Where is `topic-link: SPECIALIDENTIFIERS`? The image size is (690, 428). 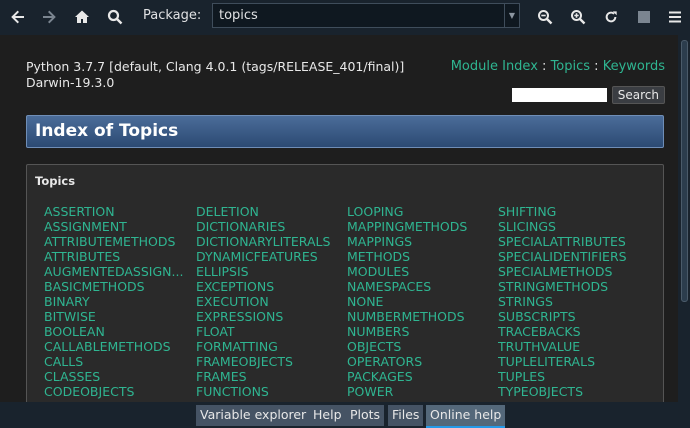
topic-link: SPECIALIDENTIFIERS is located at coordinates (572, 256).